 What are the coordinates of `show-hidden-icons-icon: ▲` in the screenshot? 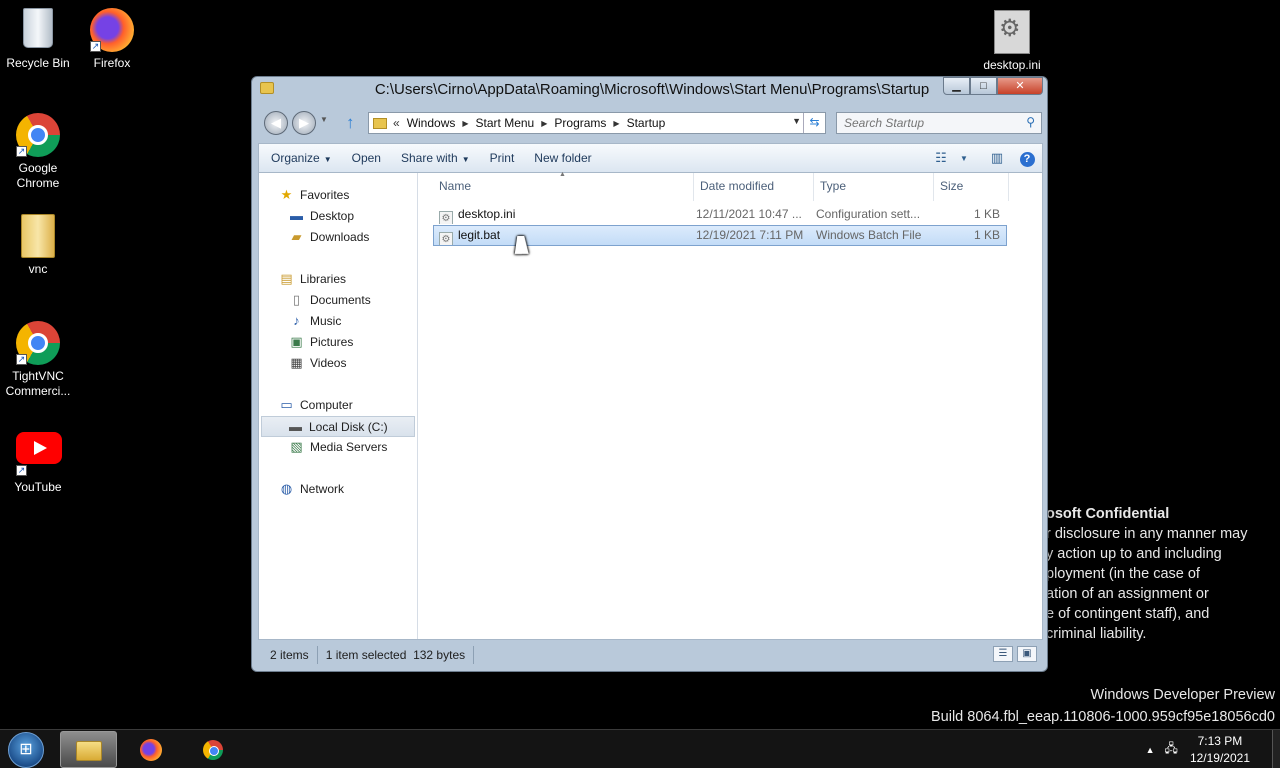 It's located at (1150, 750).